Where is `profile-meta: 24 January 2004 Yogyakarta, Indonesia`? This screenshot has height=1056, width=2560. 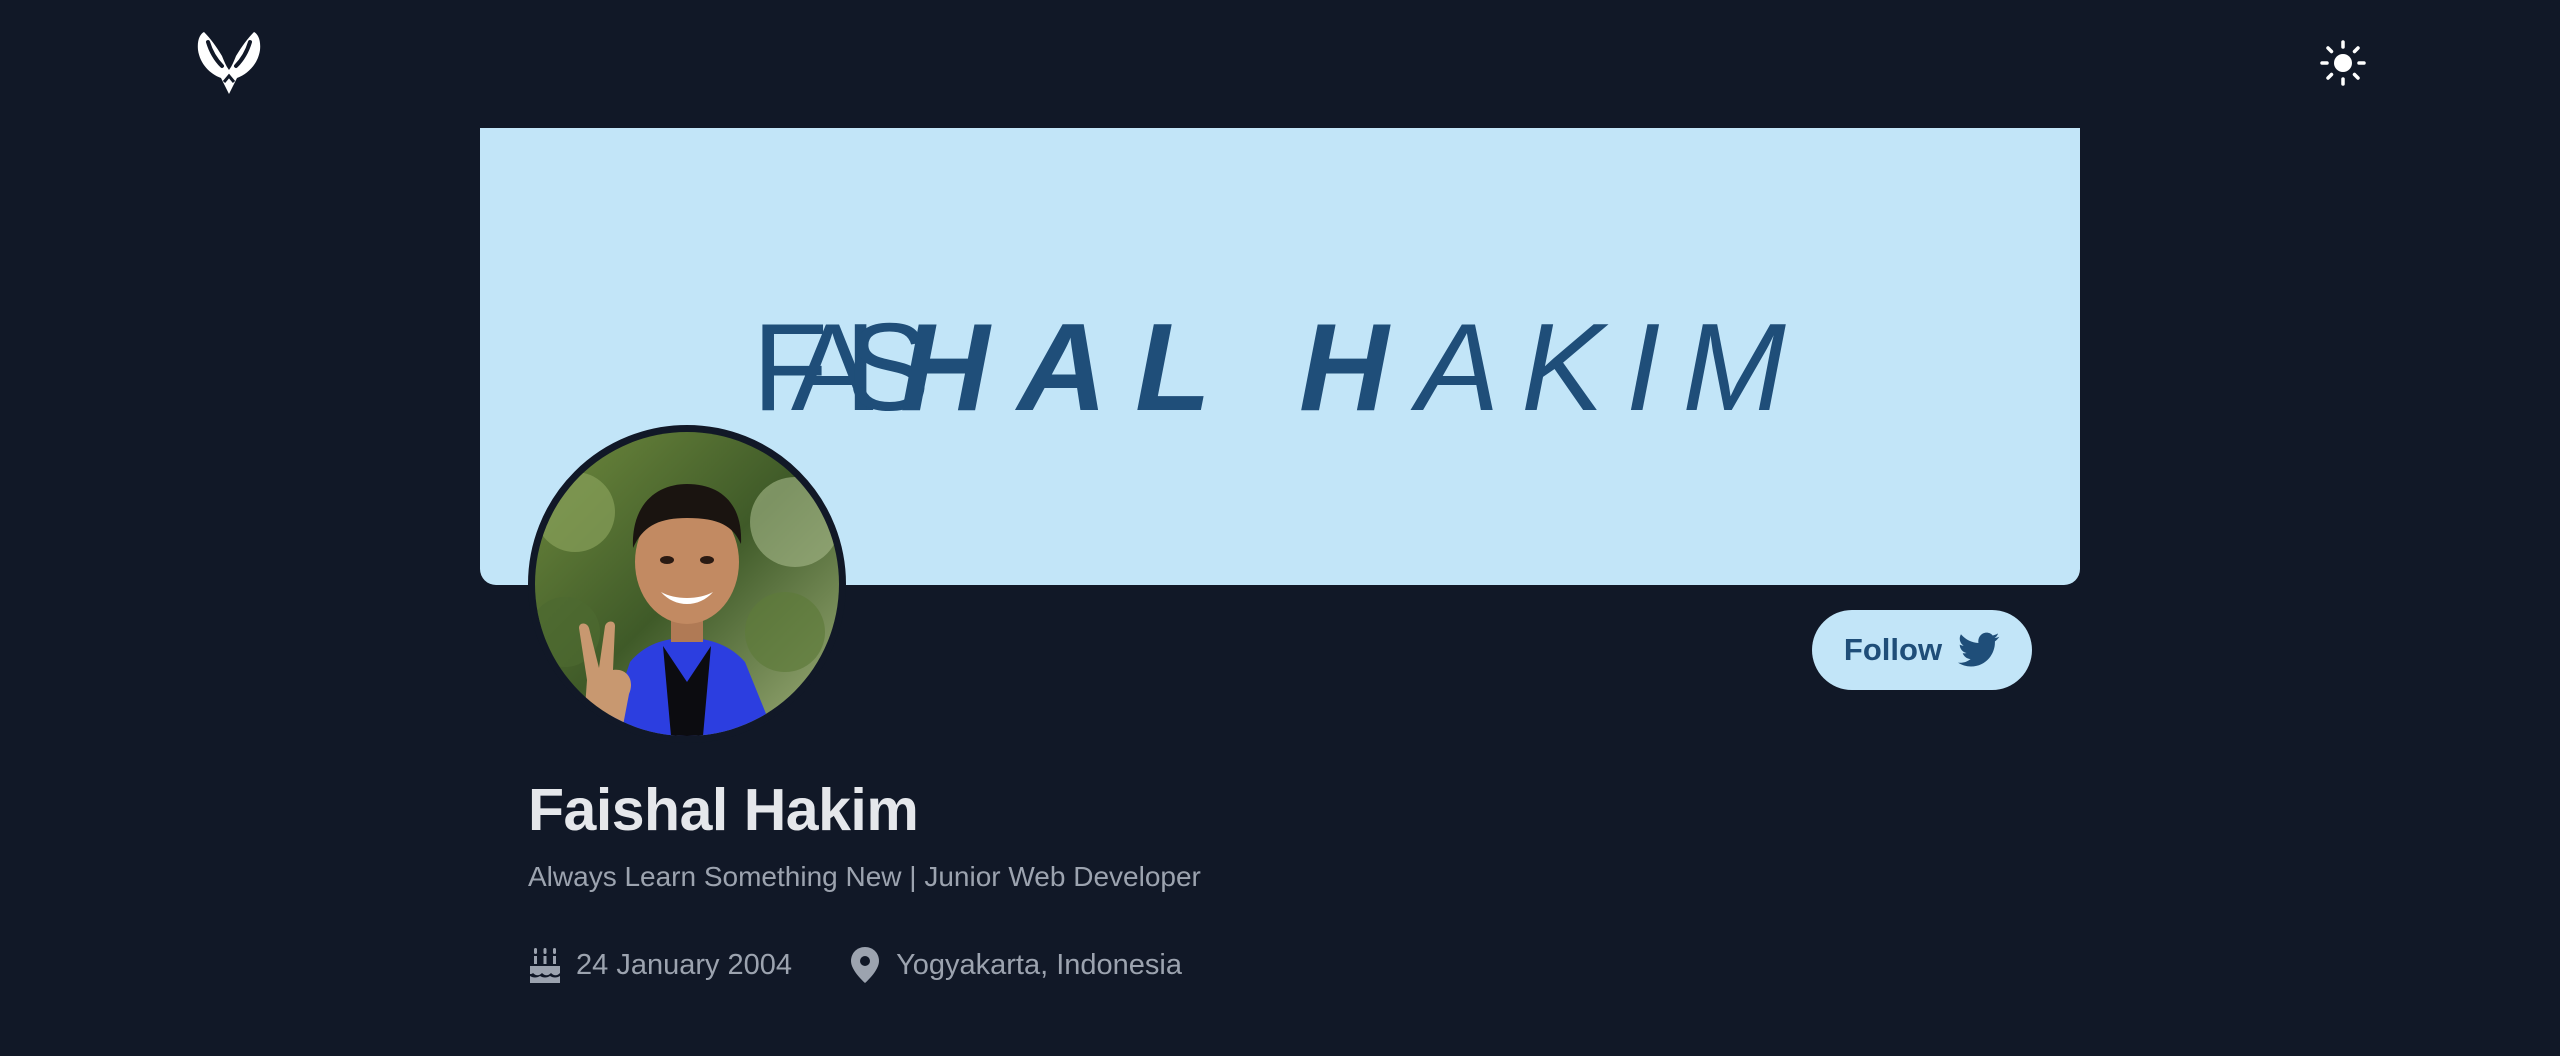
profile-meta: 24 January 2004 Yogyakarta, Indonesia is located at coordinates (855, 965).